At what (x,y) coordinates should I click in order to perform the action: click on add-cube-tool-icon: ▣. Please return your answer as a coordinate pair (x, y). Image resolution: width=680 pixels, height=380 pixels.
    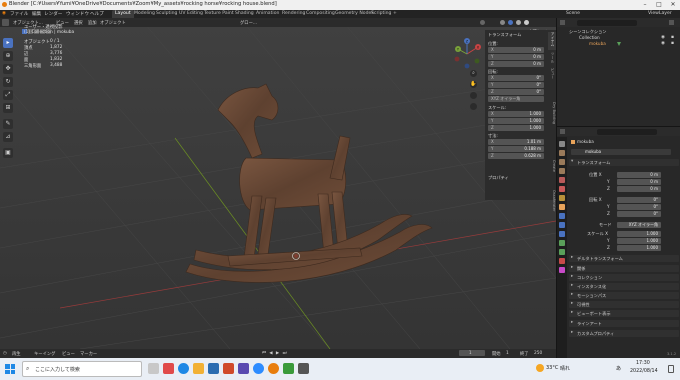
    Looking at the image, I should click on (8, 153).